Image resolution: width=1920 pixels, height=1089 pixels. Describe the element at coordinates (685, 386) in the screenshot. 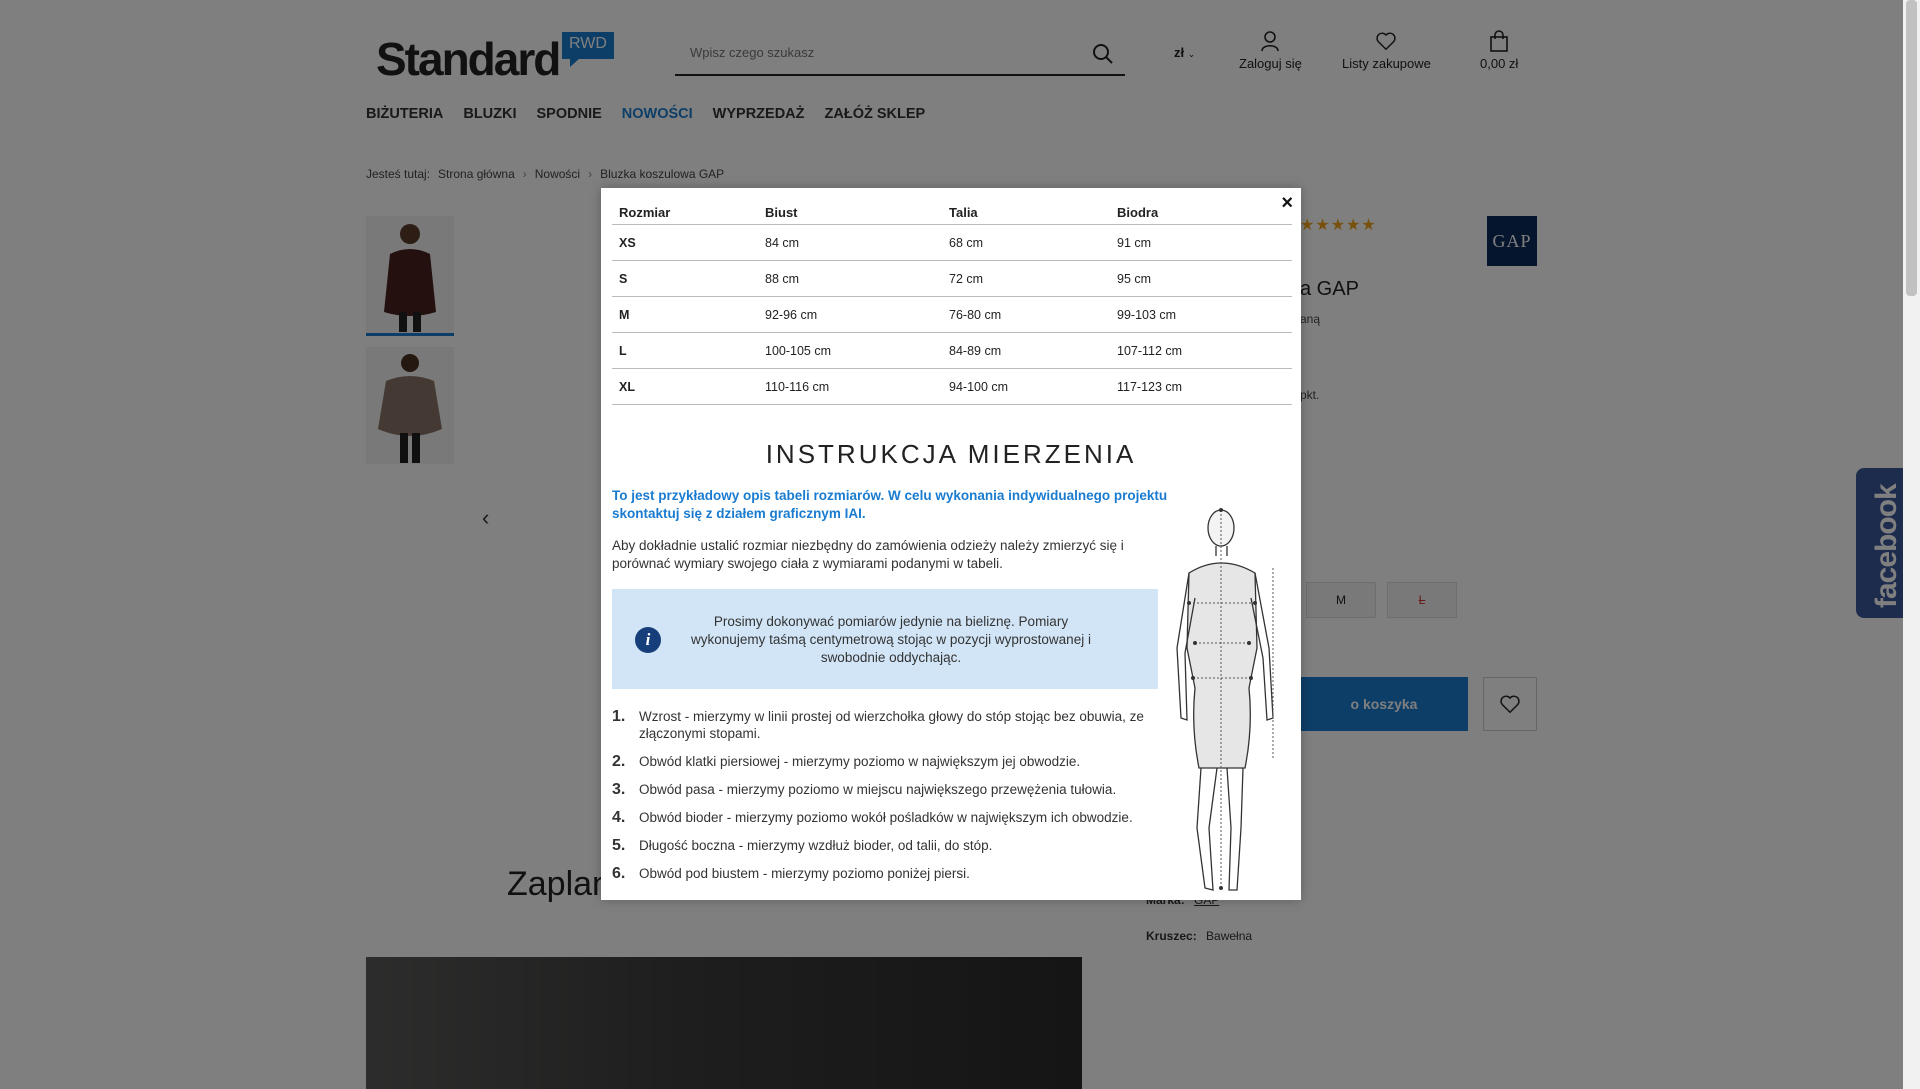

I see `size-cell: XL` at that location.